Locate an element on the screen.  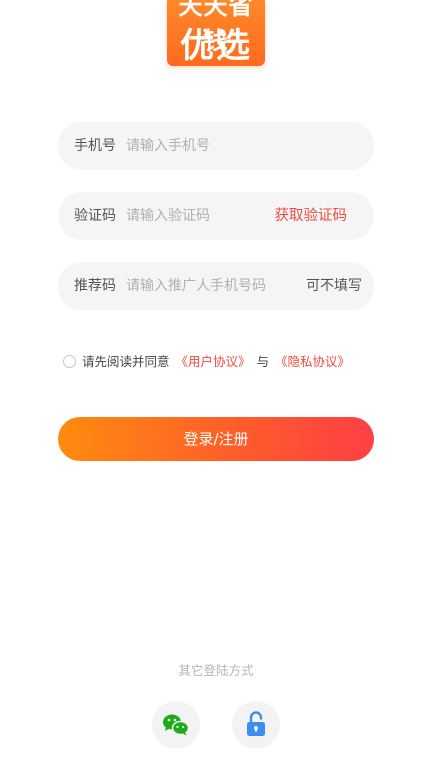
phone-field: 手机号 is located at coordinates (216, 146).